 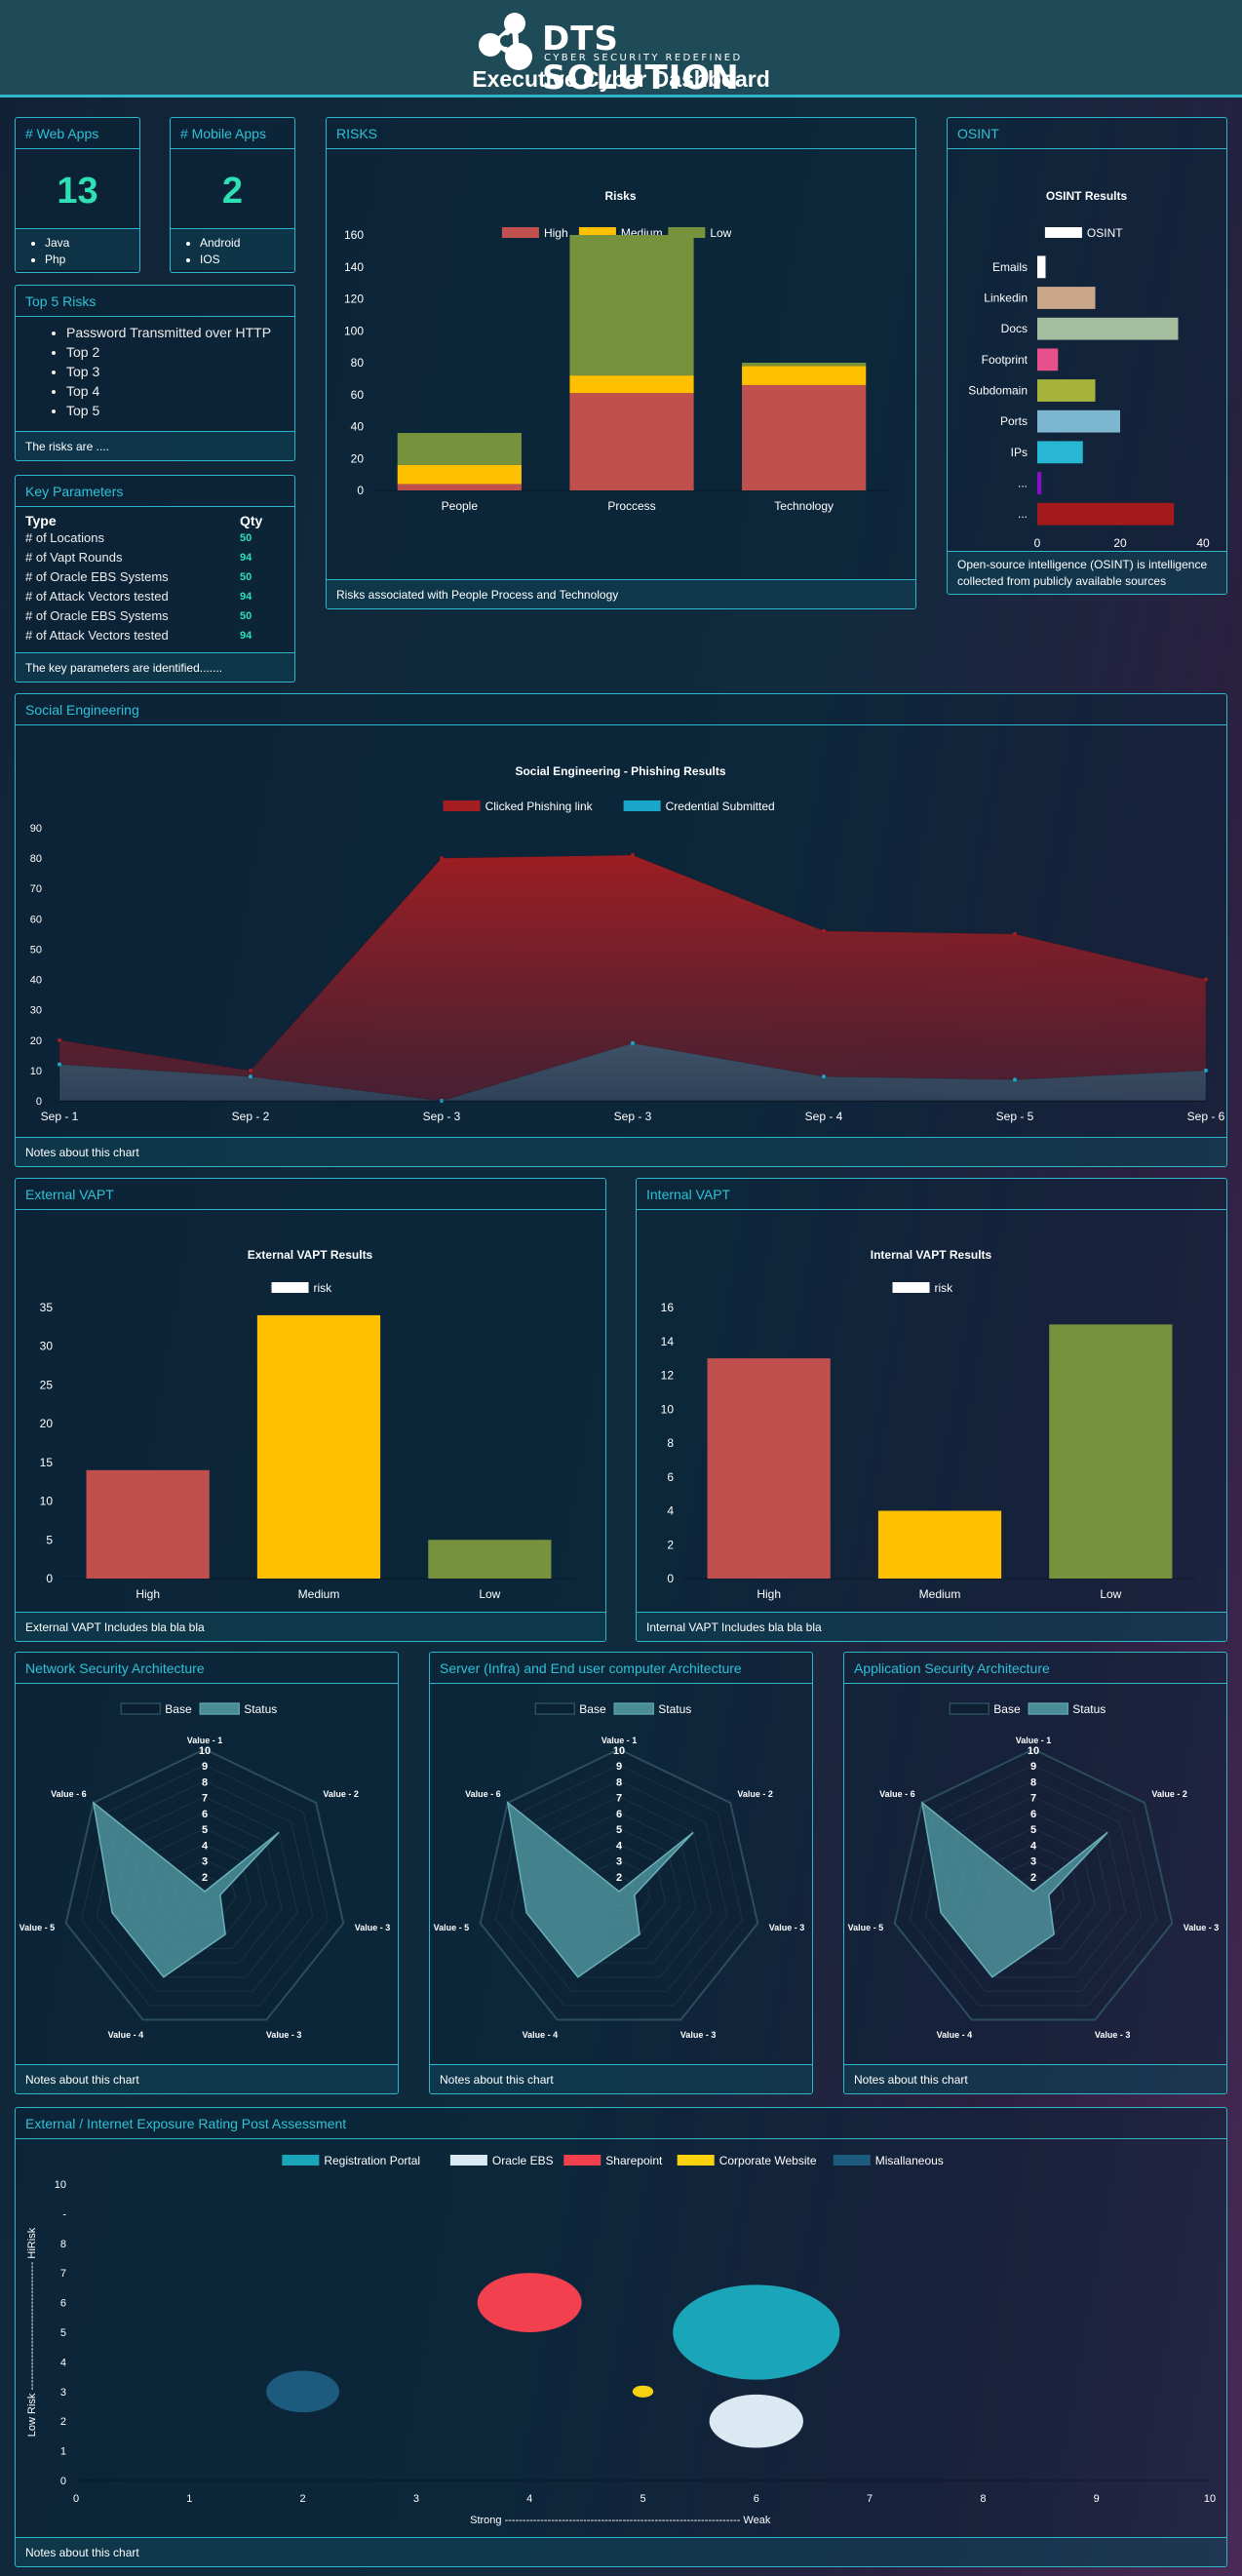 I want to click on list-item: Top 4, so click(x=180, y=391).